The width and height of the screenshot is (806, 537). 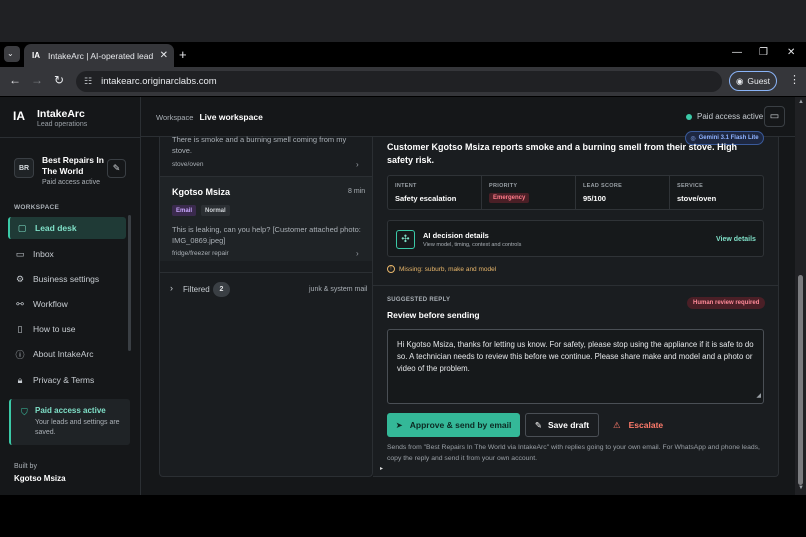 What do you see at coordinates (37, 207) in the screenshot?
I see `section-label: WORKSPACE` at bounding box center [37, 207].